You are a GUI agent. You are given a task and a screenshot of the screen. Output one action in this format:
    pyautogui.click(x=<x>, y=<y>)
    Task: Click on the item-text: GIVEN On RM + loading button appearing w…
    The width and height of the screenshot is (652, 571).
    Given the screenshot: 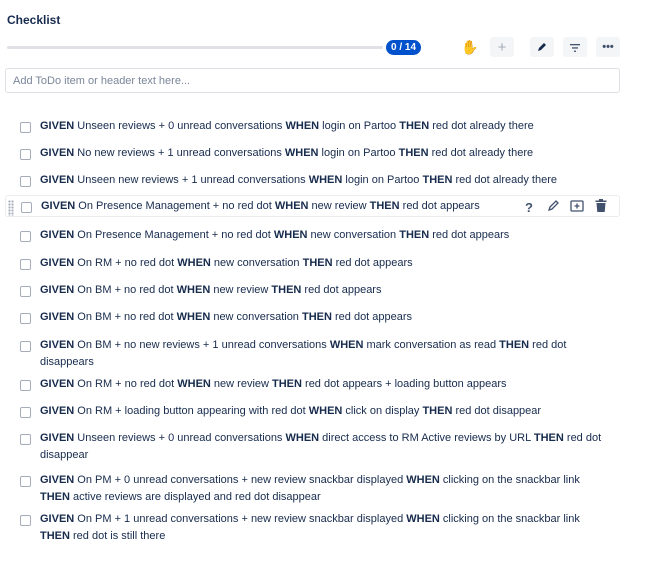 What is the action you would take?
    pyautogui.click(x=322, y=411)
    